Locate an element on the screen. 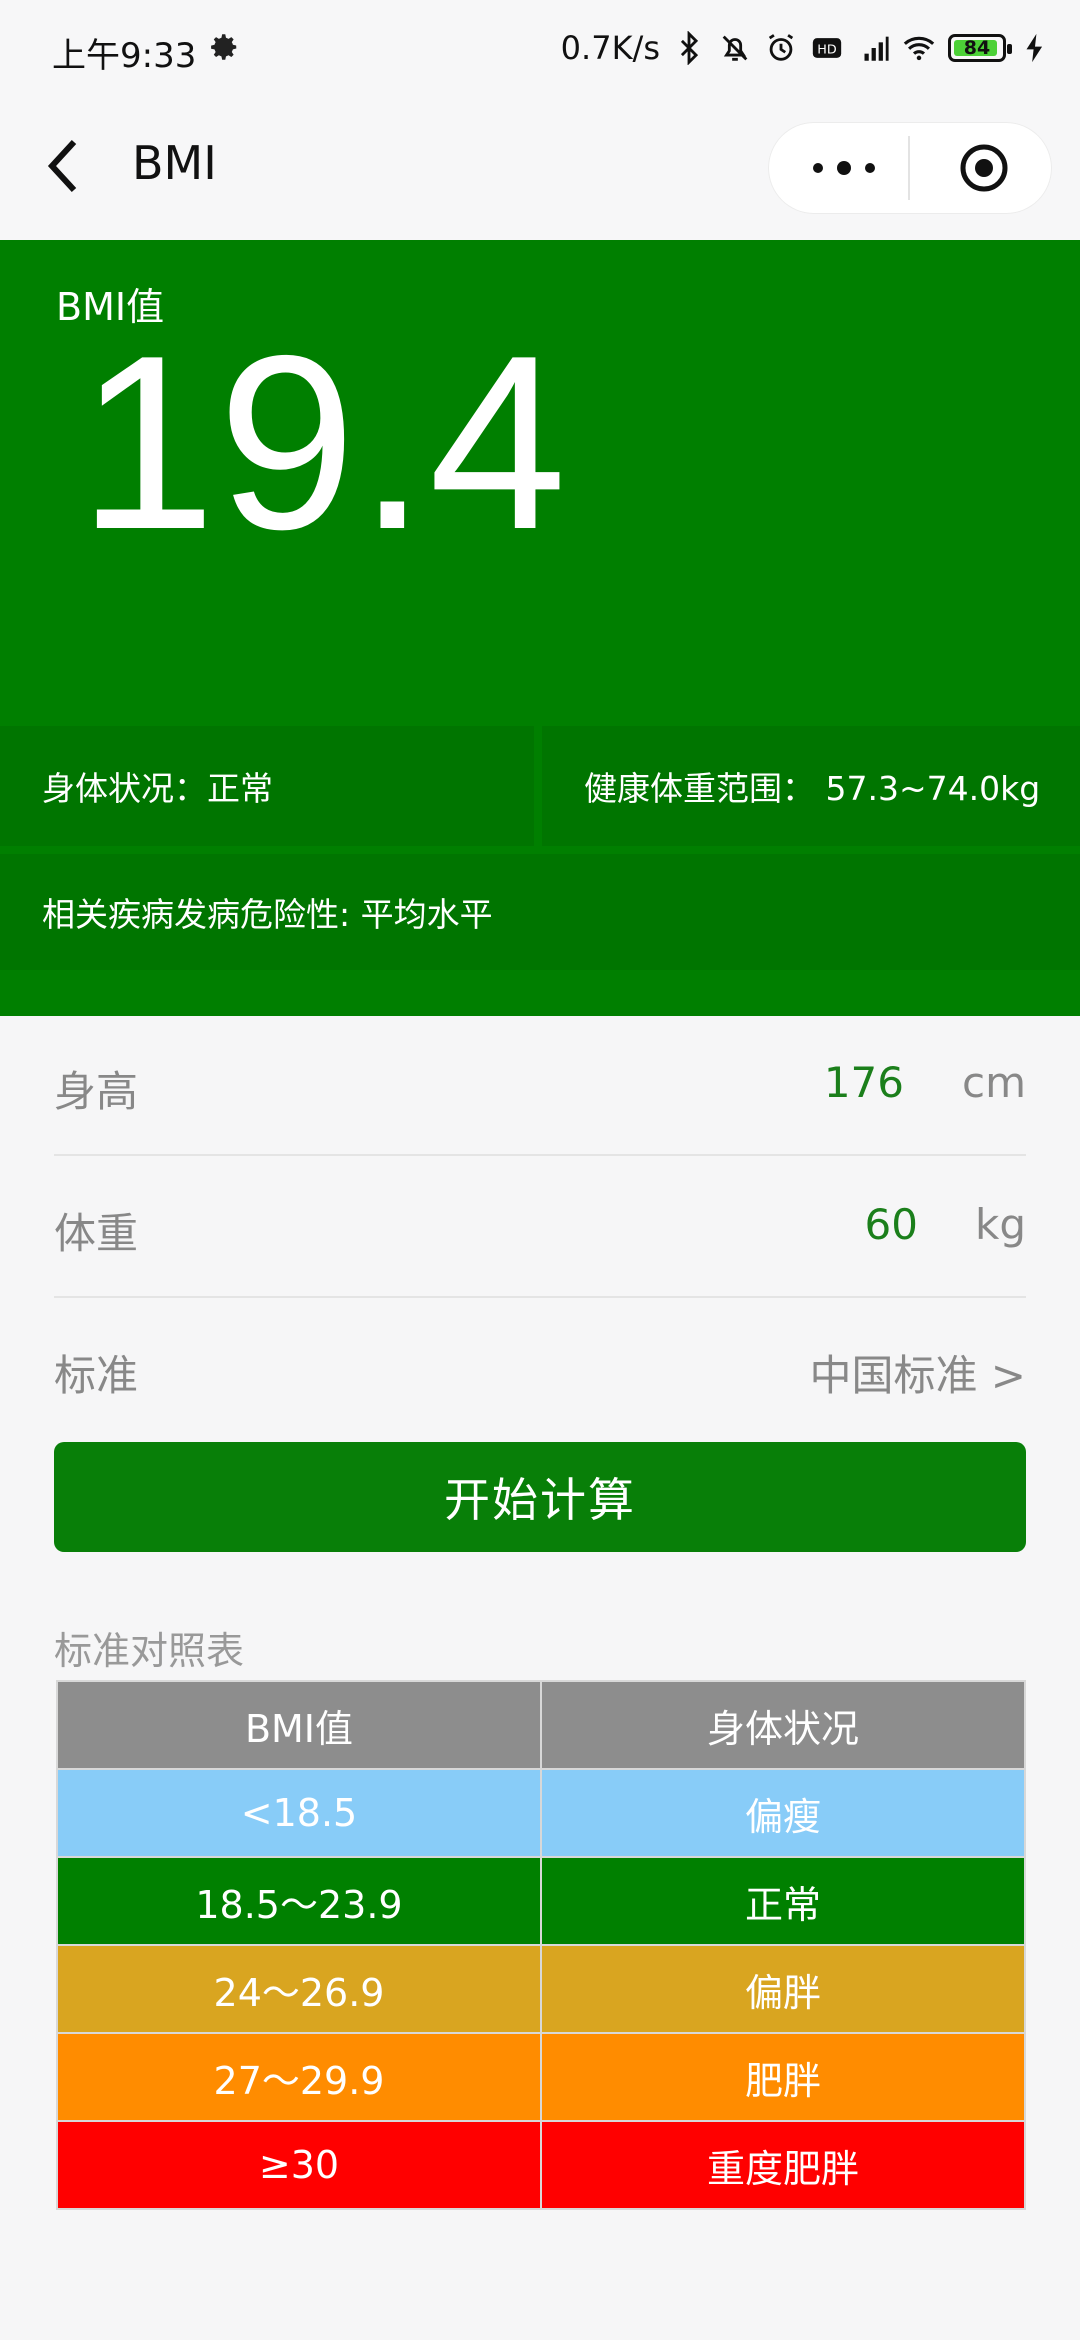  table-header-row: BMI值 身体状况 is located at coordinates (541, 1725).